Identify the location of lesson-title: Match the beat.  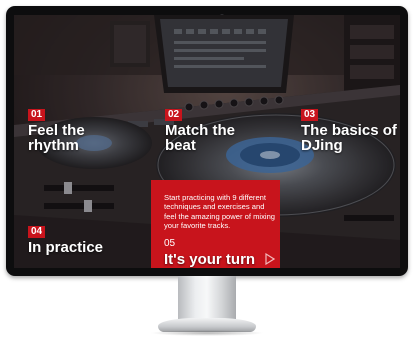
(200, 138).